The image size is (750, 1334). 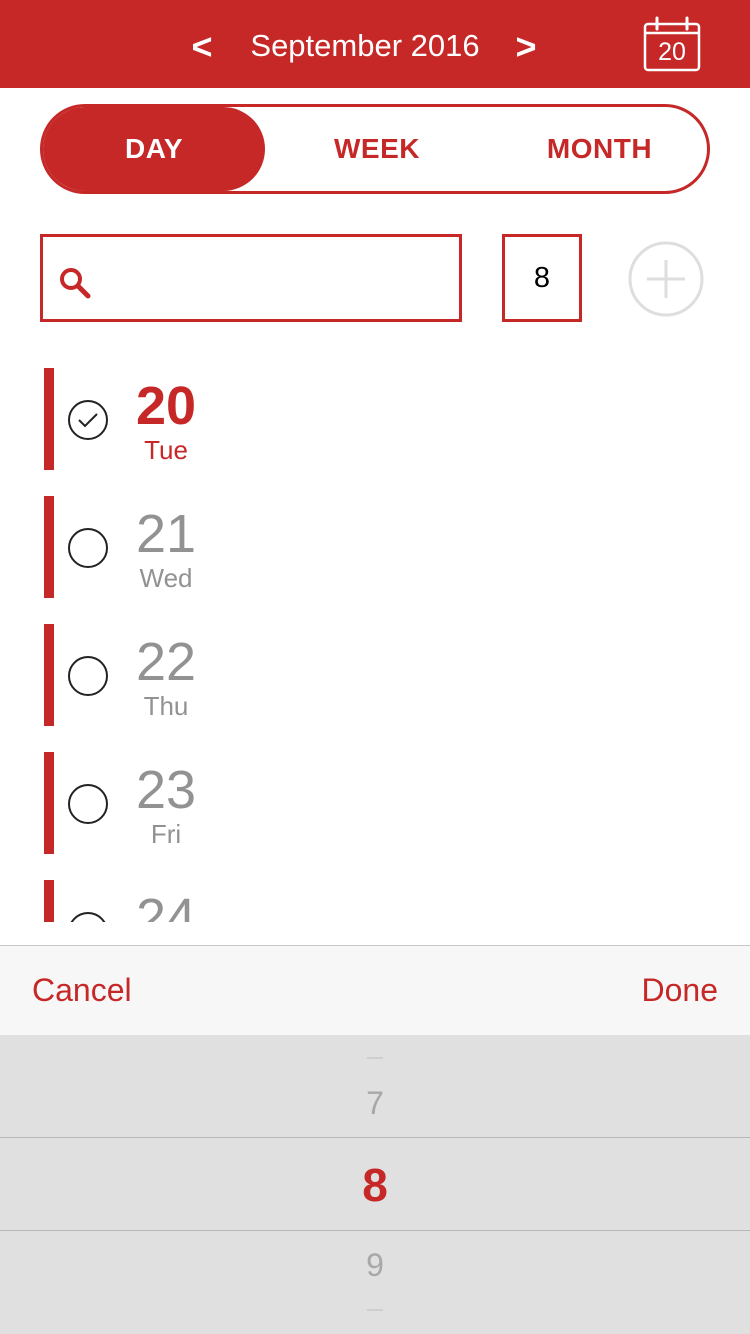 What do you see at coordinates (166, 905) in the screenshot?
I see `day-number: 24` at bounding box center [166, 905].